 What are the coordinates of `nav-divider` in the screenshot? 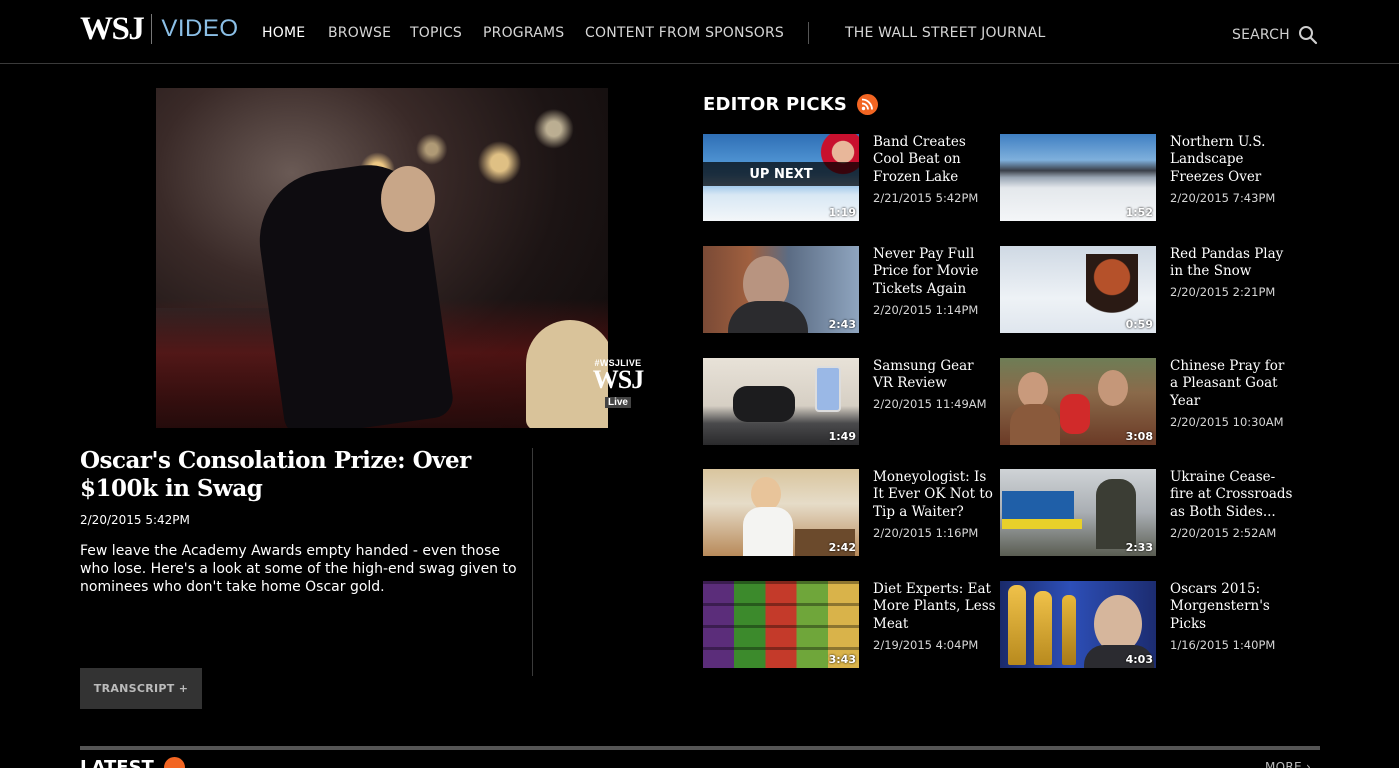 It's located at (808, 33).